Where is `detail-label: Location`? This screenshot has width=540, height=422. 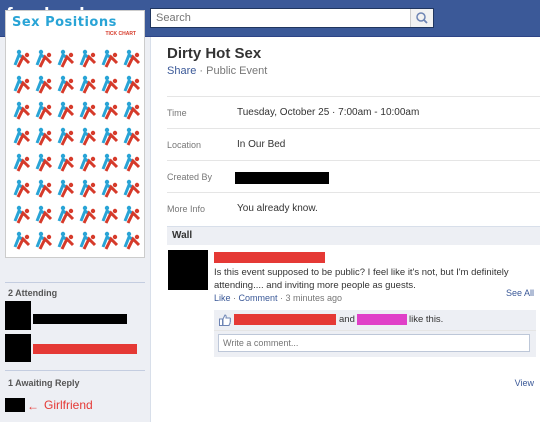
detail-label: Location is located at coordinates (184, 145).